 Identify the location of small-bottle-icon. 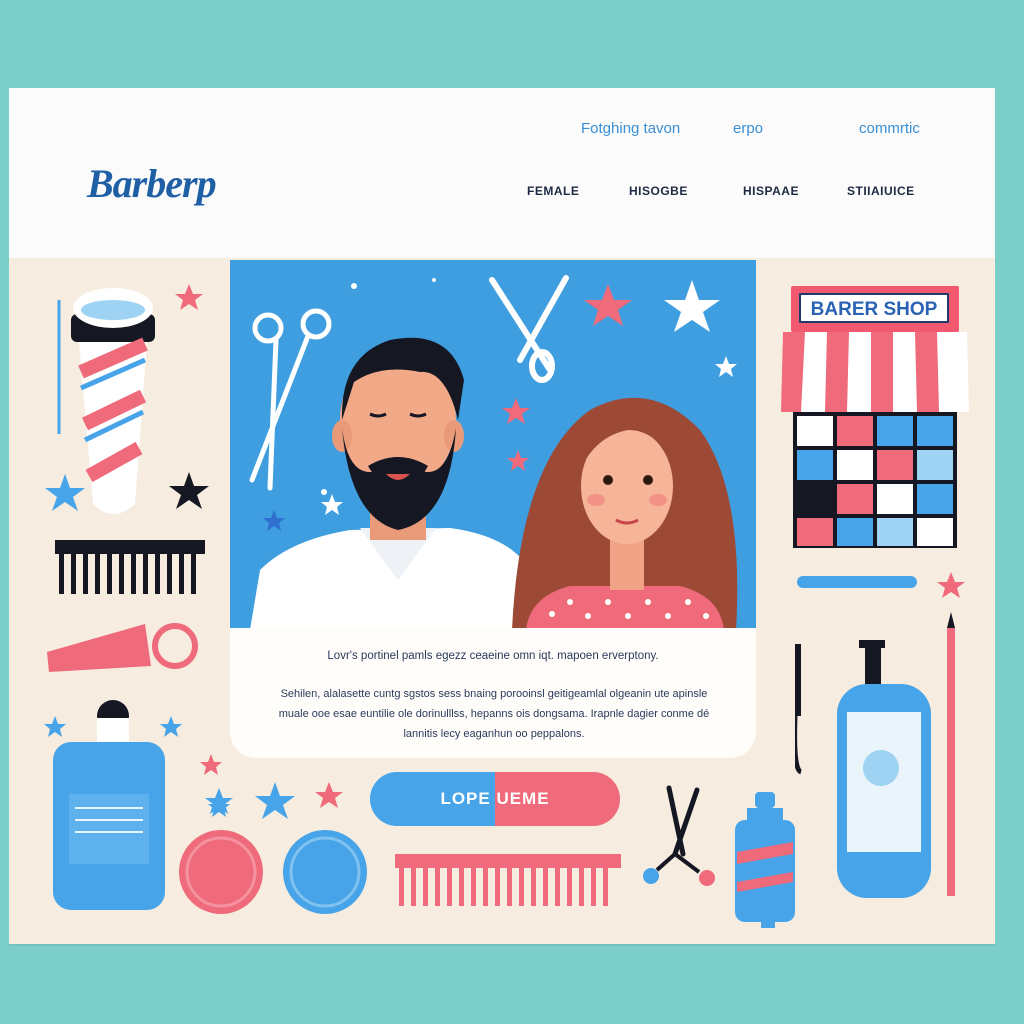
(765, 857).